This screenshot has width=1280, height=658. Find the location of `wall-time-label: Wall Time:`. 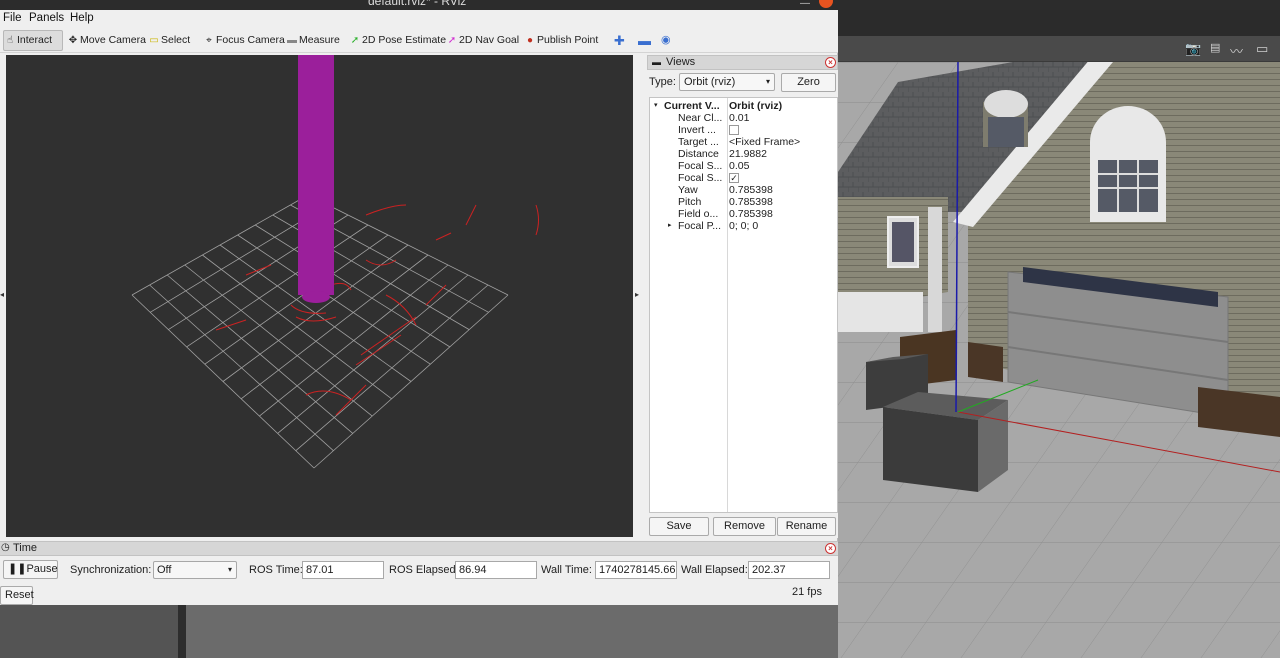

wall-time-label: Wall Time: is located at coordinates (566, 570).